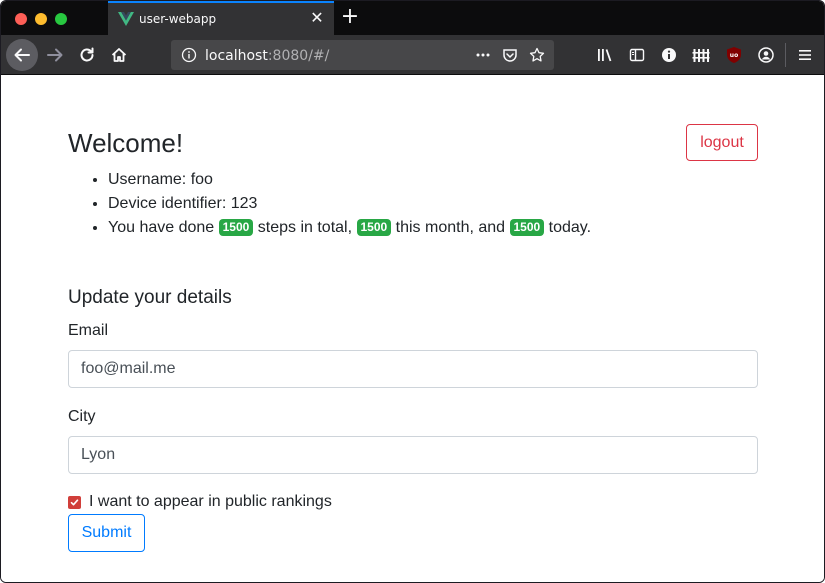 The height and width of the screenshot is (583, 825). I want to click on extension-fence-button, so click(701, 55).